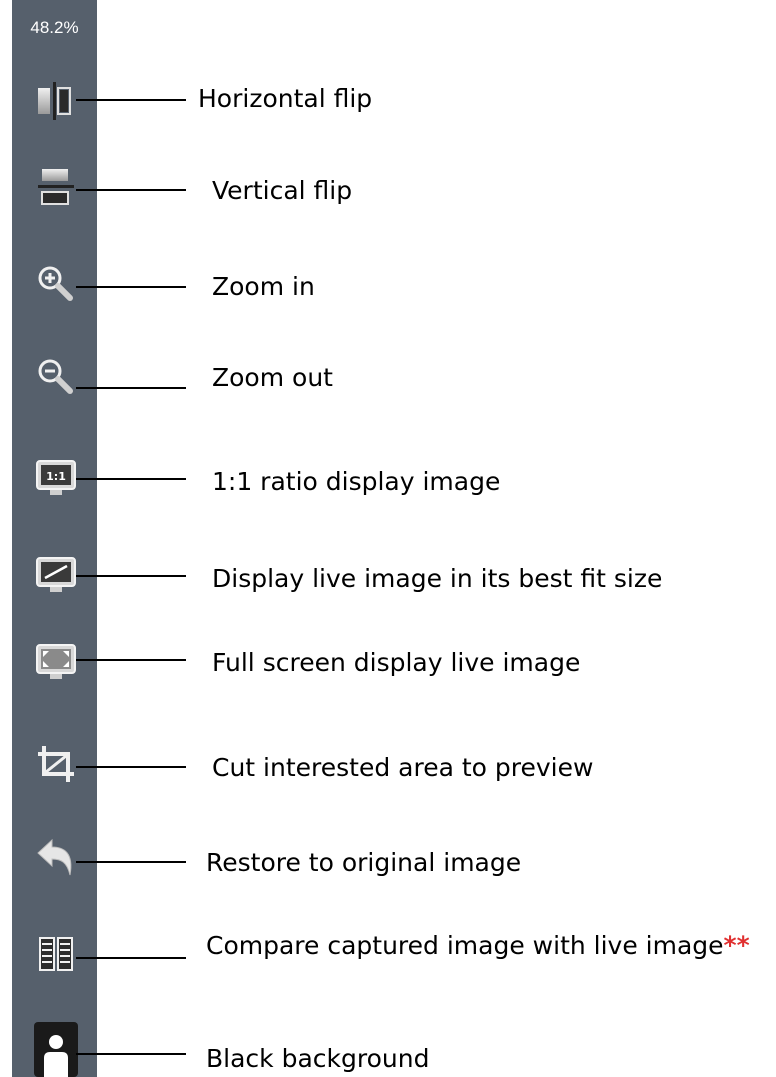 This screenshot has width=776, height=1077. Describe the element at coordinates (403, 767) in the screenshot. I see `caption-crop: Cut interested area to preview` at that location.